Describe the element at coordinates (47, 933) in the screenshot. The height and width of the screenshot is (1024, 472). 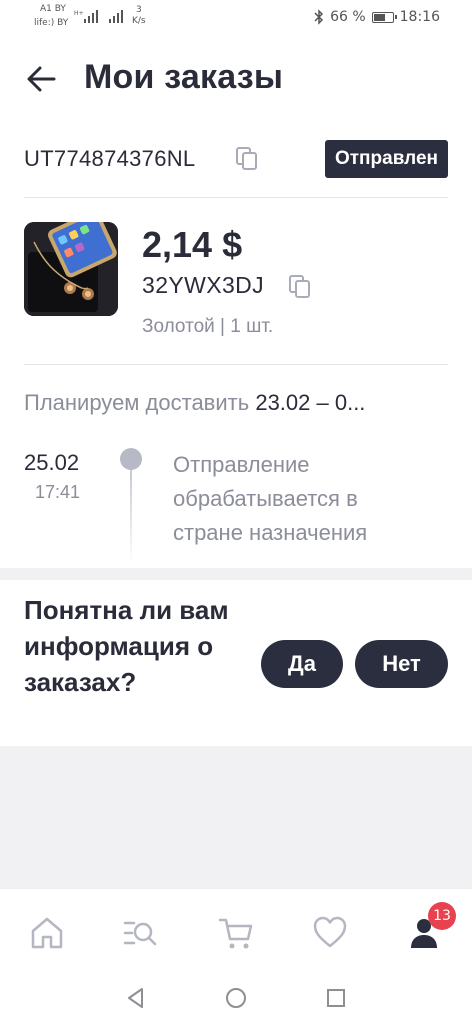
I see `home-icon` at that location.